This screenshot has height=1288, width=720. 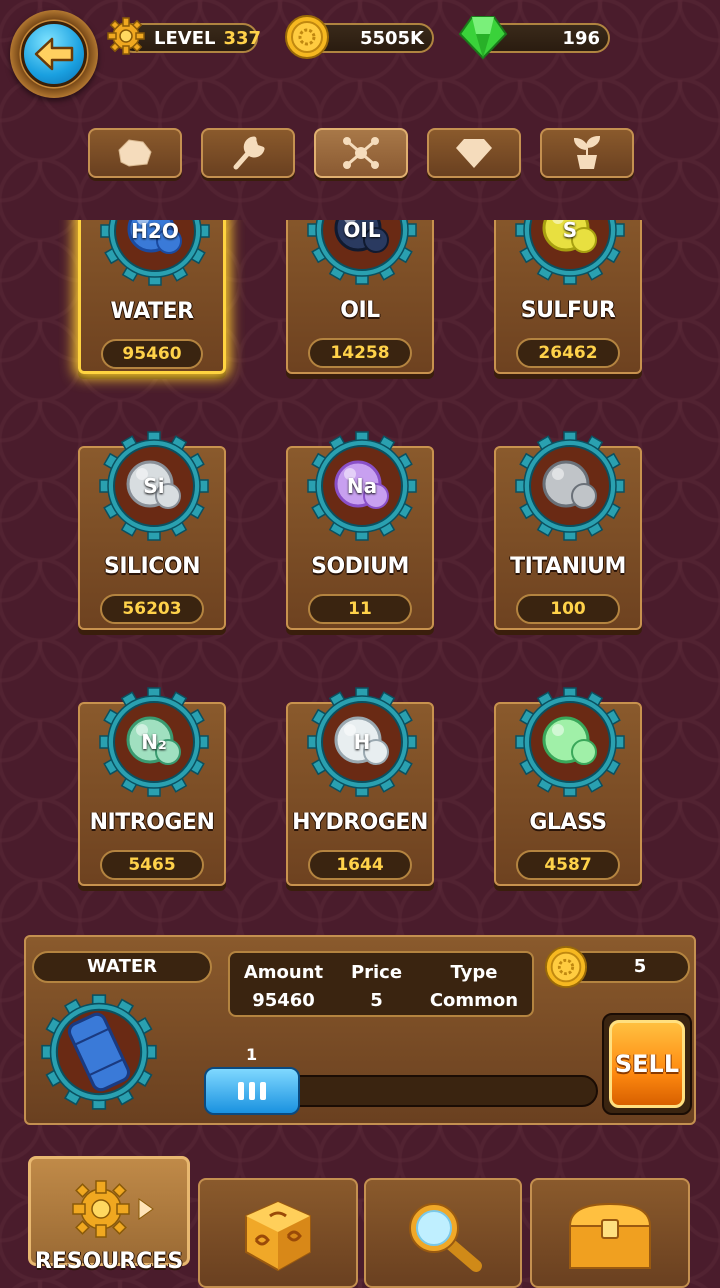 What do you see at coordinates (152, 311) in the screenshot?
I see `resource-name: WATER` at bounding box center [152, 311].